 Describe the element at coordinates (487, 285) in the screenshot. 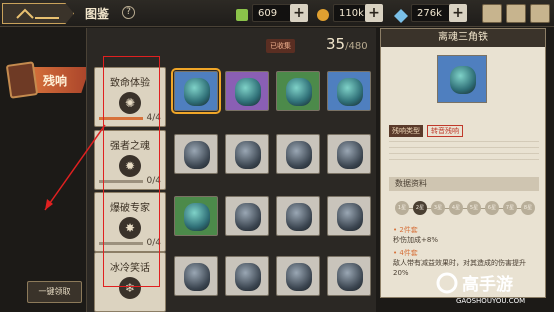

I see `watermark-text: 高手游` at that location.